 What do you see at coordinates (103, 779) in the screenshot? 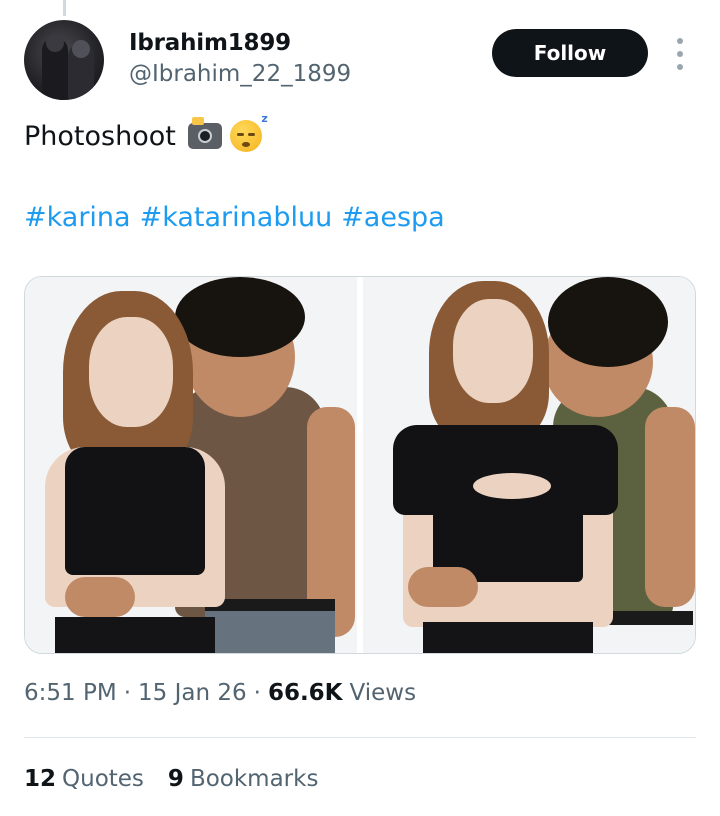
I see `quotes-label: Quotes` at bounding box center [103, 779].